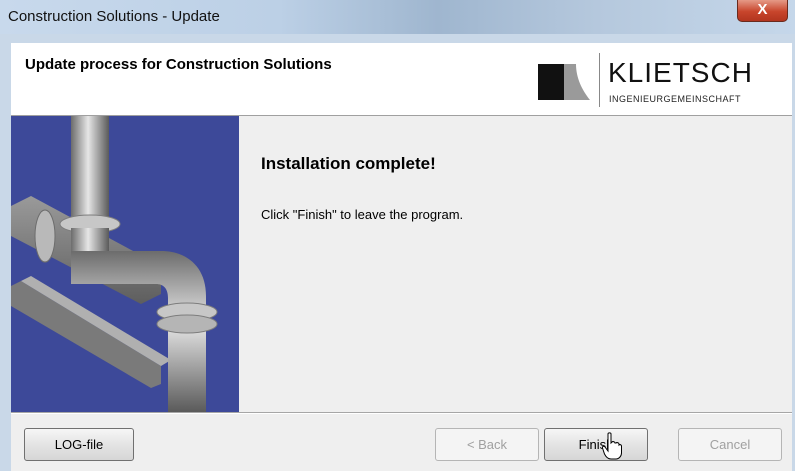 Image resolution: width=795 pixels, height=471 pixels. I want to click on window-close-button: X, so click(762, 11).